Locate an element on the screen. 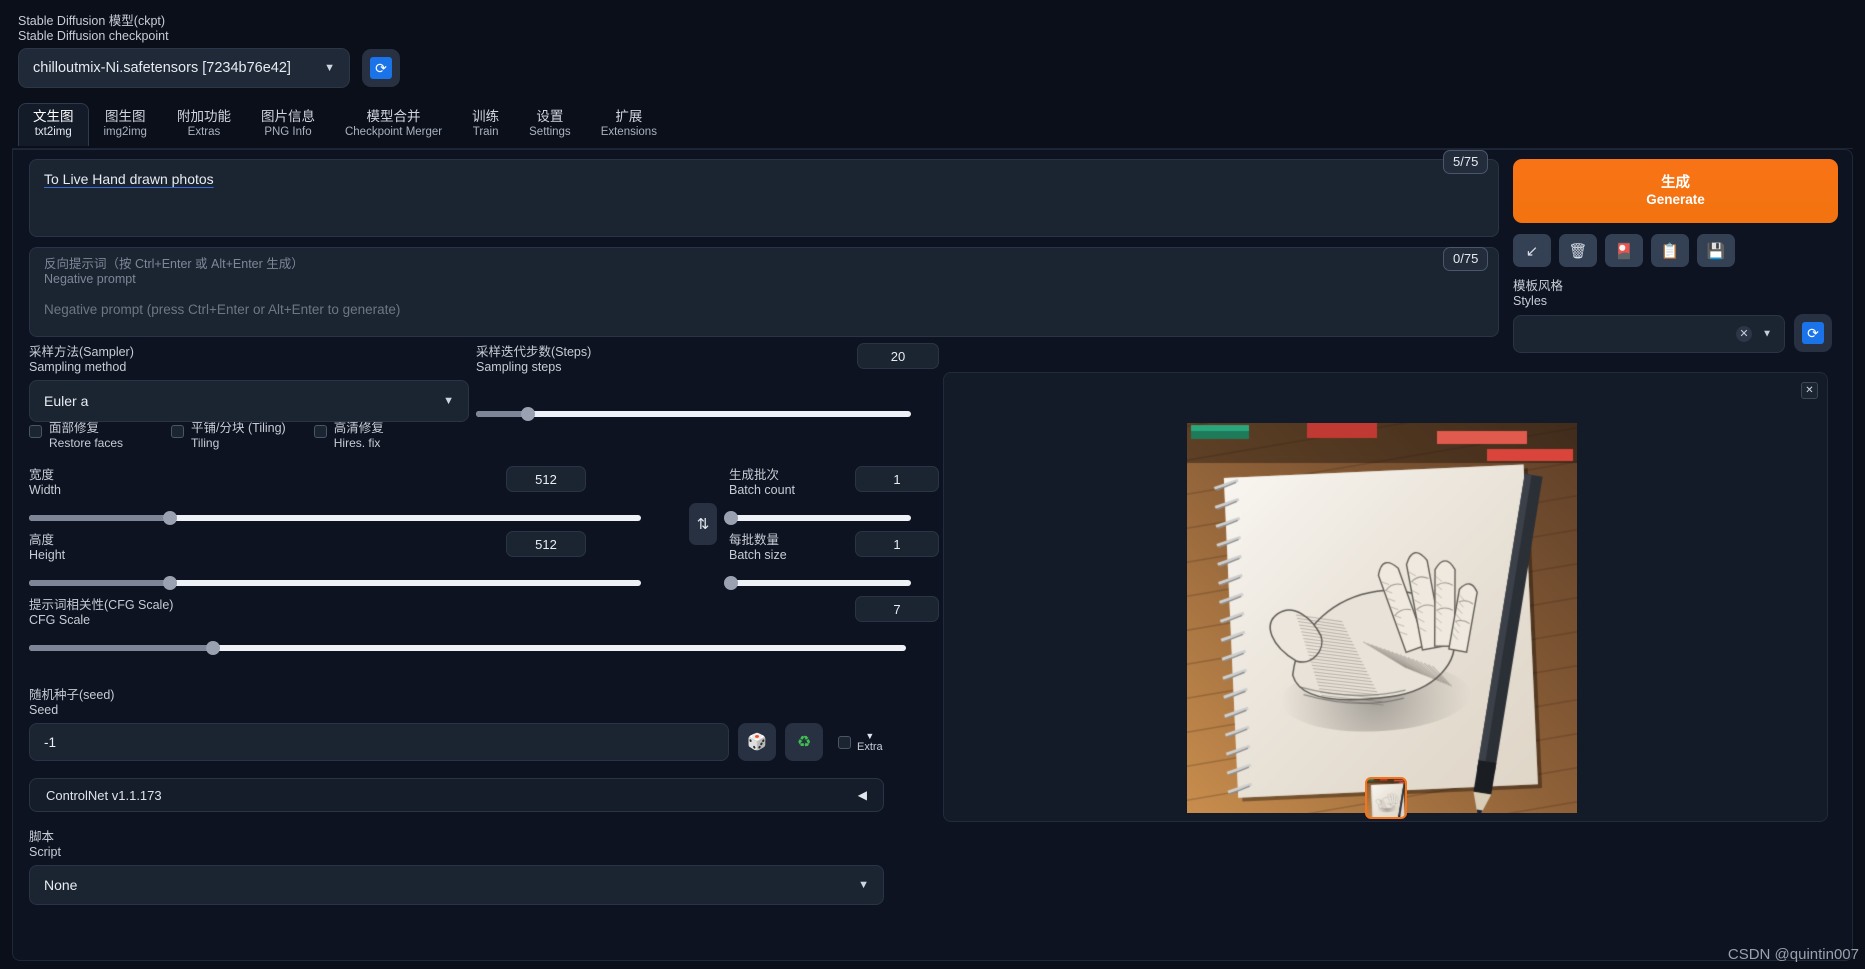 This screenshot has height=969, width=1865. generate-label-cn: 生成 is located at coordinates (1675, 182).